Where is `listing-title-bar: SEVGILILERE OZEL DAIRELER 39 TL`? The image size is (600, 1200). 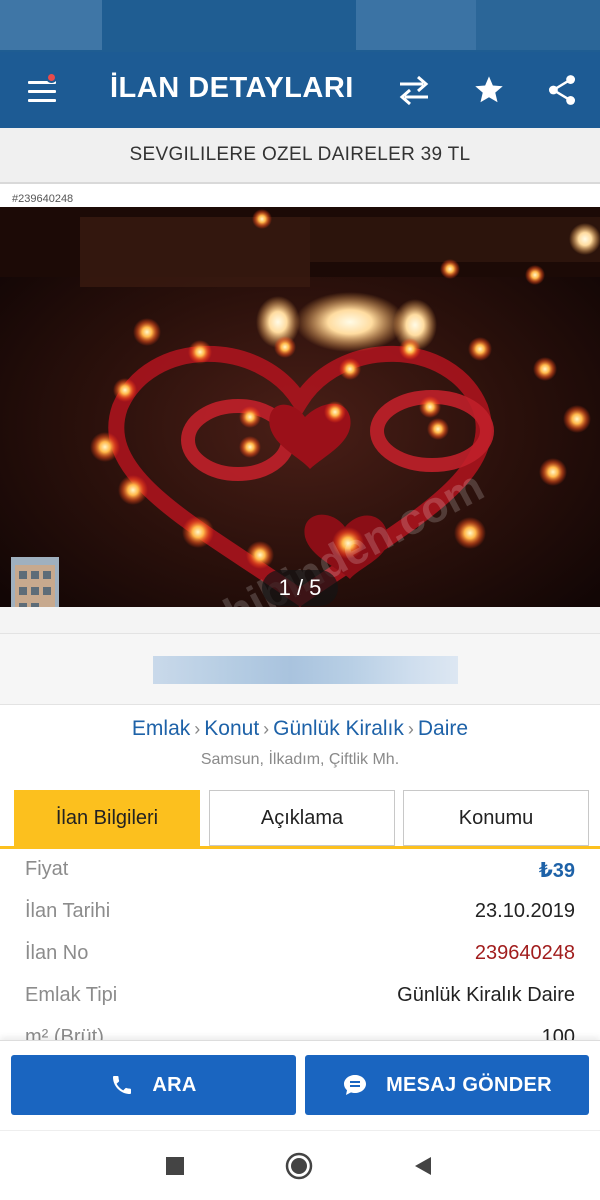
listing-title-bar: SEVGILILERE OZEL DAIRELER 39 TL is located at coordinates (300, 156).